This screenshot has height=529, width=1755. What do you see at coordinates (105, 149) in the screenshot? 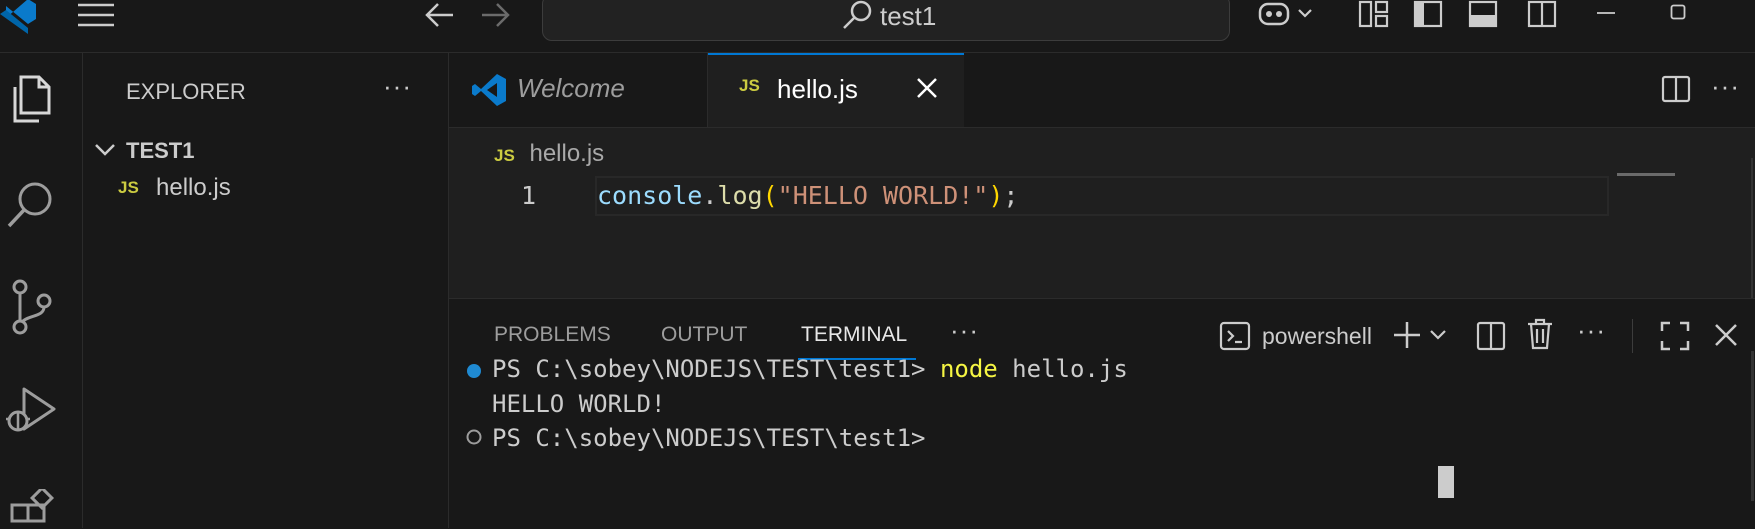
I see `chevron-down-icon` at bounding box center [105, 149].